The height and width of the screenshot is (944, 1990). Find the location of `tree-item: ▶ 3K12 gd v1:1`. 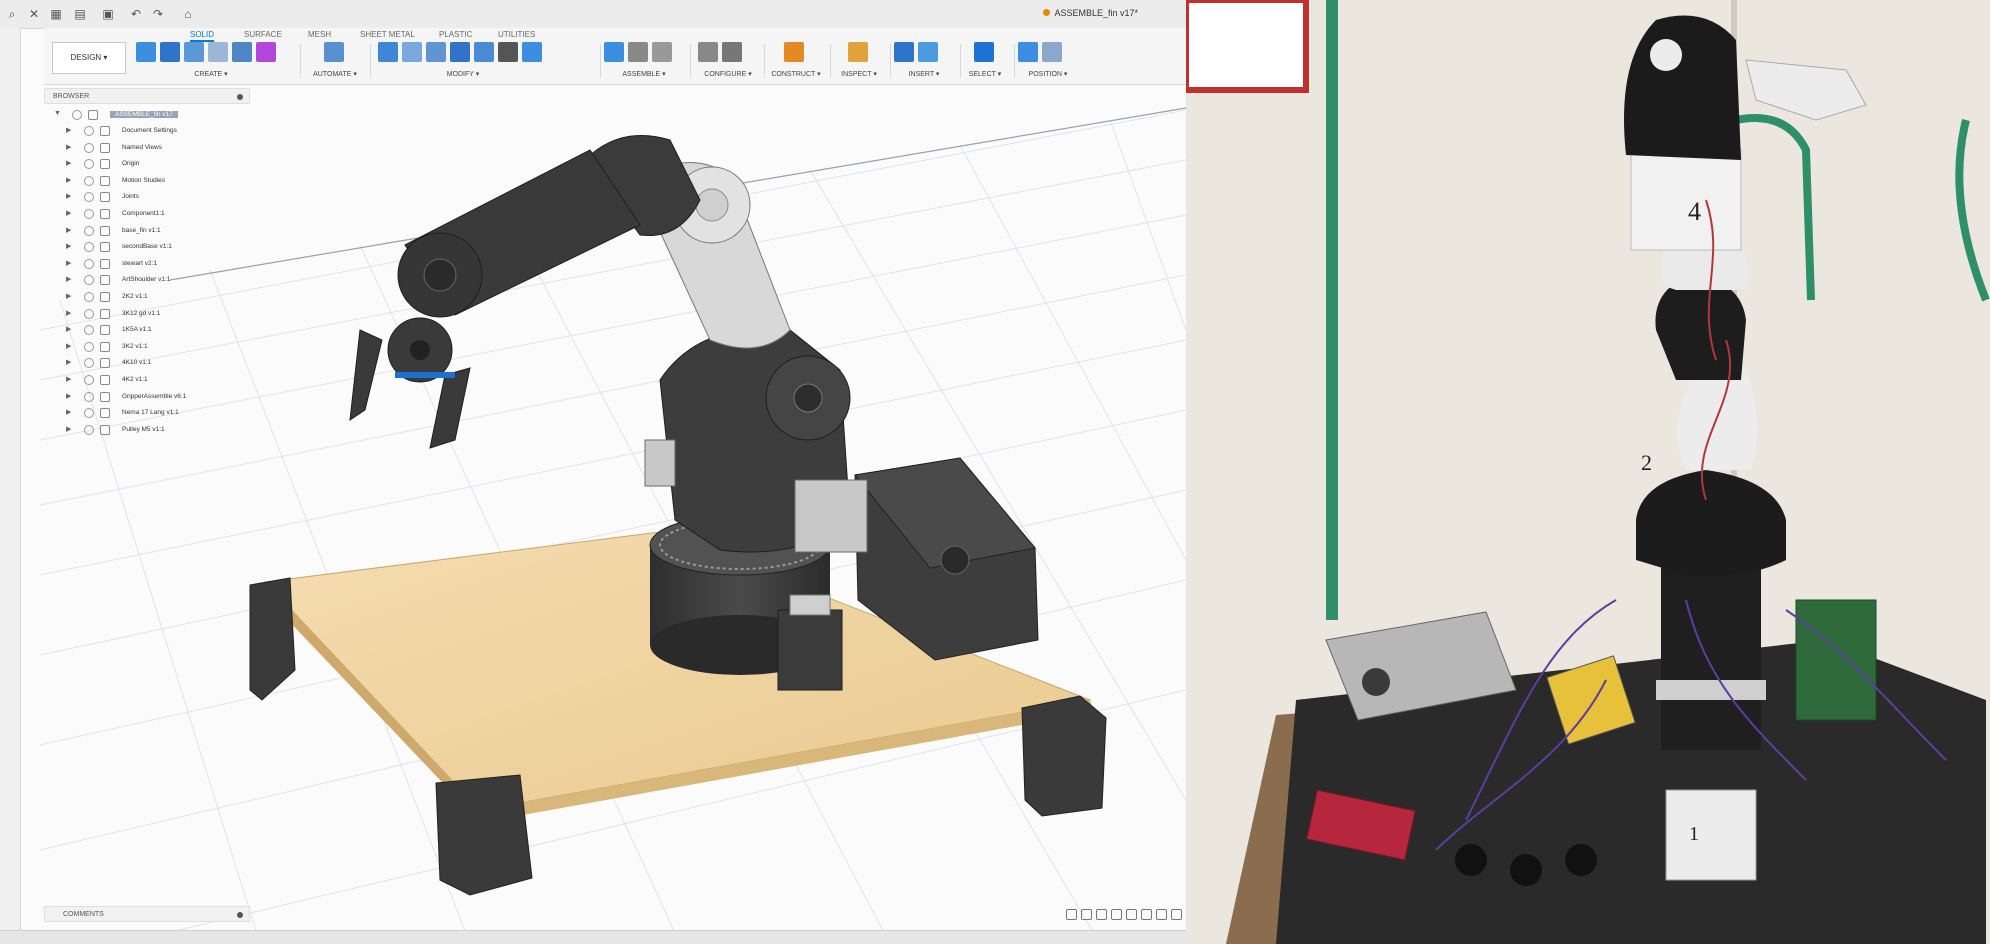

tree-item: ▶ 3K12 gd v1:1 is located at coordinates (165, 314).